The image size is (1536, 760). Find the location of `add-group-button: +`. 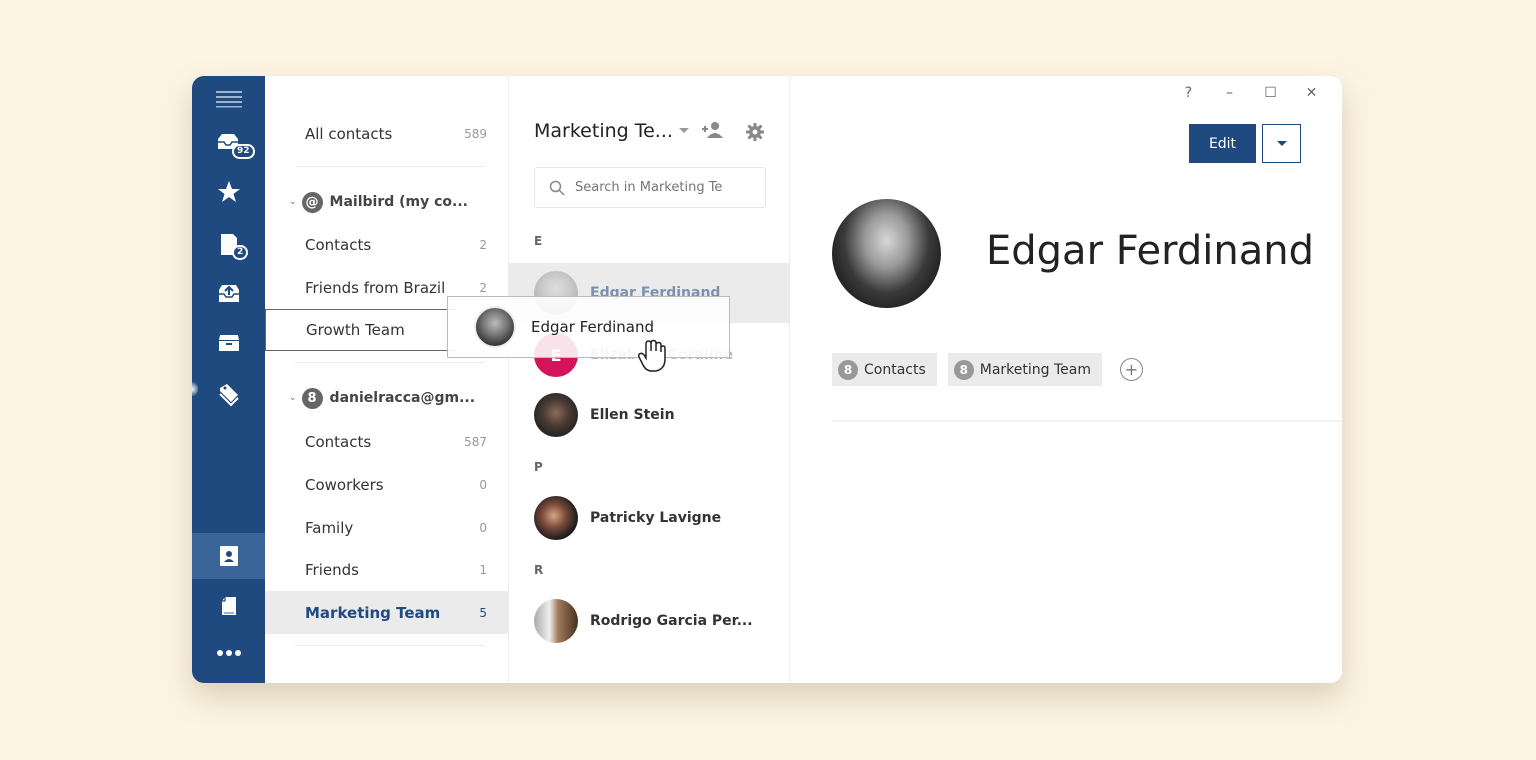

add-group-button: + is located at coordinates (1131, 369).